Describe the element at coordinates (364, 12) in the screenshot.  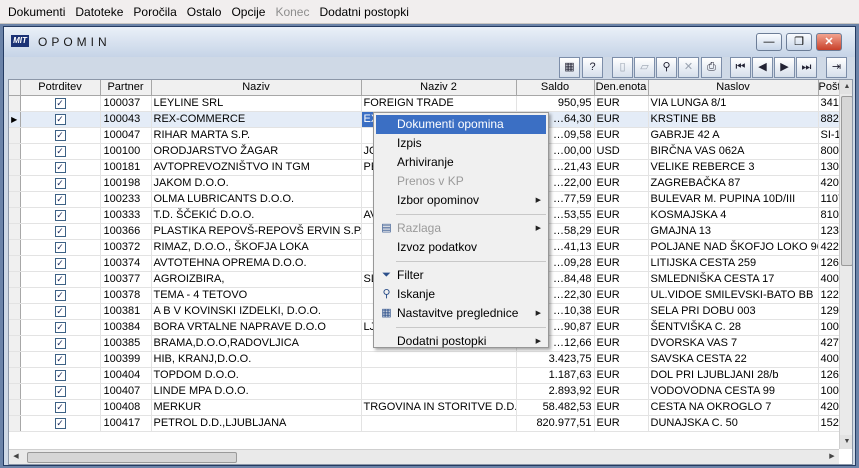
I see `menu-dodatni-postopki: Dodatni postopki` at that location.